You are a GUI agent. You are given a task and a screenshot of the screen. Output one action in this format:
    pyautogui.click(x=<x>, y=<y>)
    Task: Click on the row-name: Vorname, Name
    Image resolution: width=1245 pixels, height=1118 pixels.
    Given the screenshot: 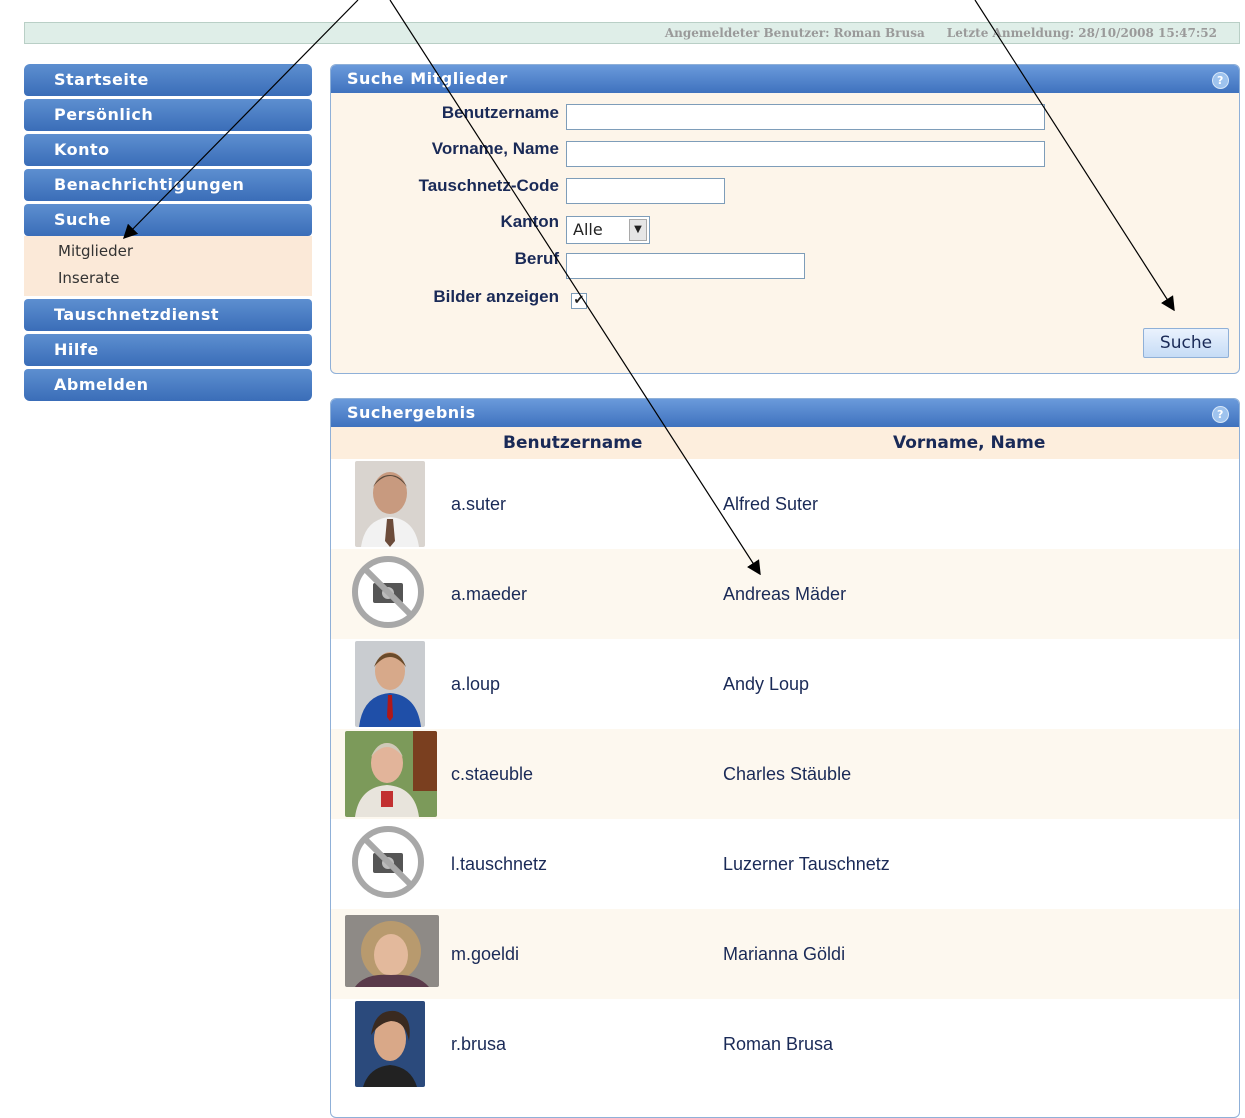 What is the action you would take?
    pyautogui.click(x=445, y=154)
    